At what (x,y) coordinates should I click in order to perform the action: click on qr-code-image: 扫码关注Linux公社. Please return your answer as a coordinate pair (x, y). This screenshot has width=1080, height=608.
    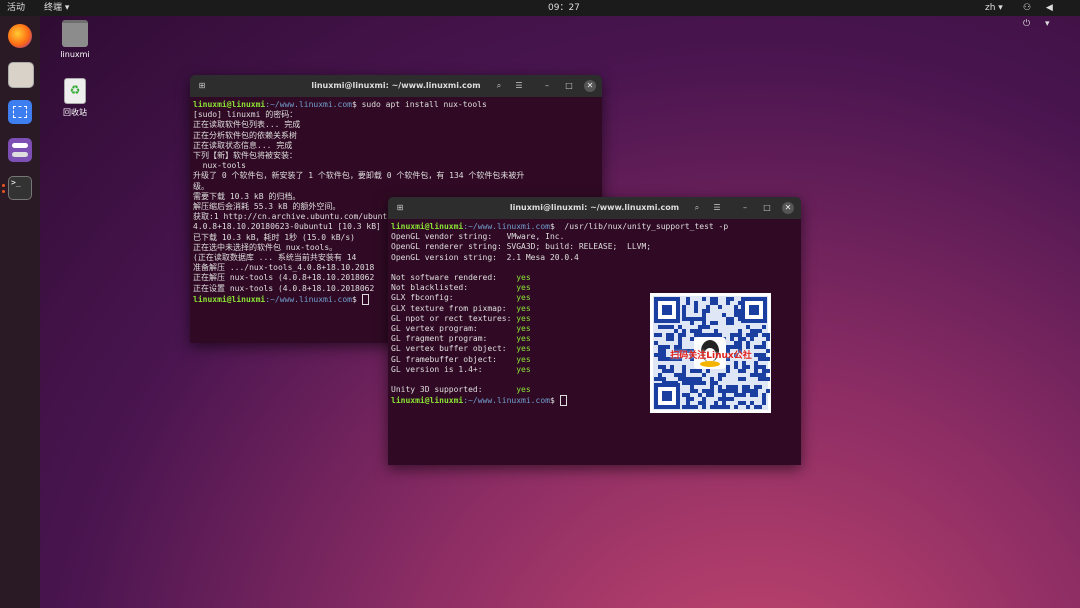
    Looking at the image, I should click on (710, 353).